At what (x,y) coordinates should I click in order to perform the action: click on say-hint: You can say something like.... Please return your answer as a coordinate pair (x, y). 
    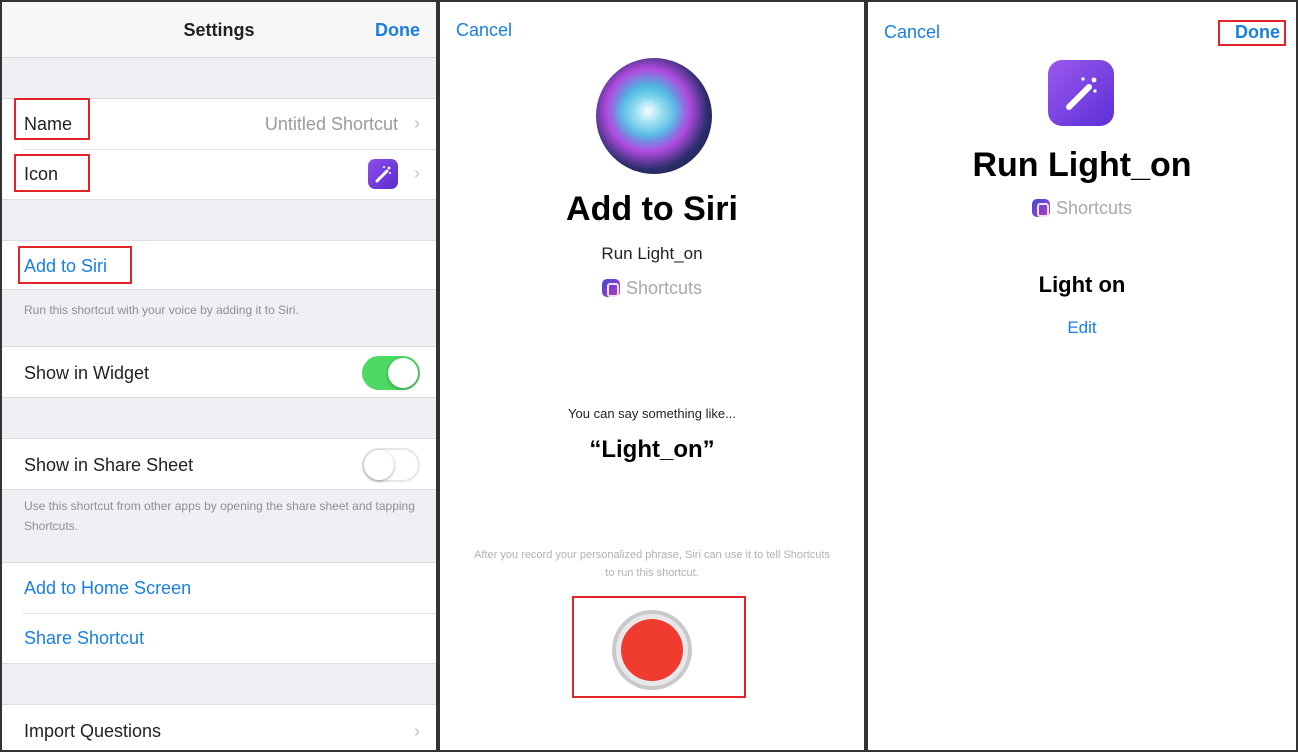
    Looking at the image, I should click on (652, 413).